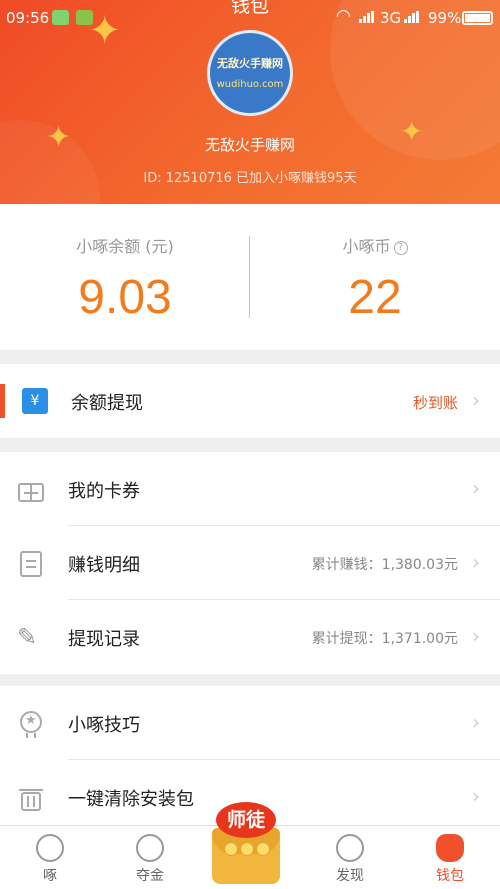 The image size is (500, 889). What do you see at coordinates (150, 848) in the screenshot?
I see `bulb-icon` at bounding box center [150, 848].